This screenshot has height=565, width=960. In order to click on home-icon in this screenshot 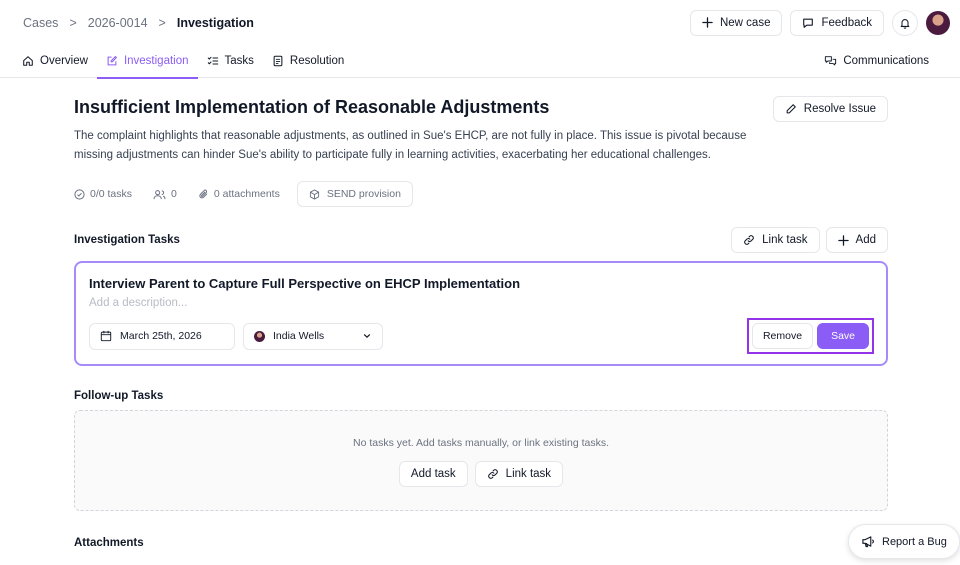, I will do `click(28, 61)`.